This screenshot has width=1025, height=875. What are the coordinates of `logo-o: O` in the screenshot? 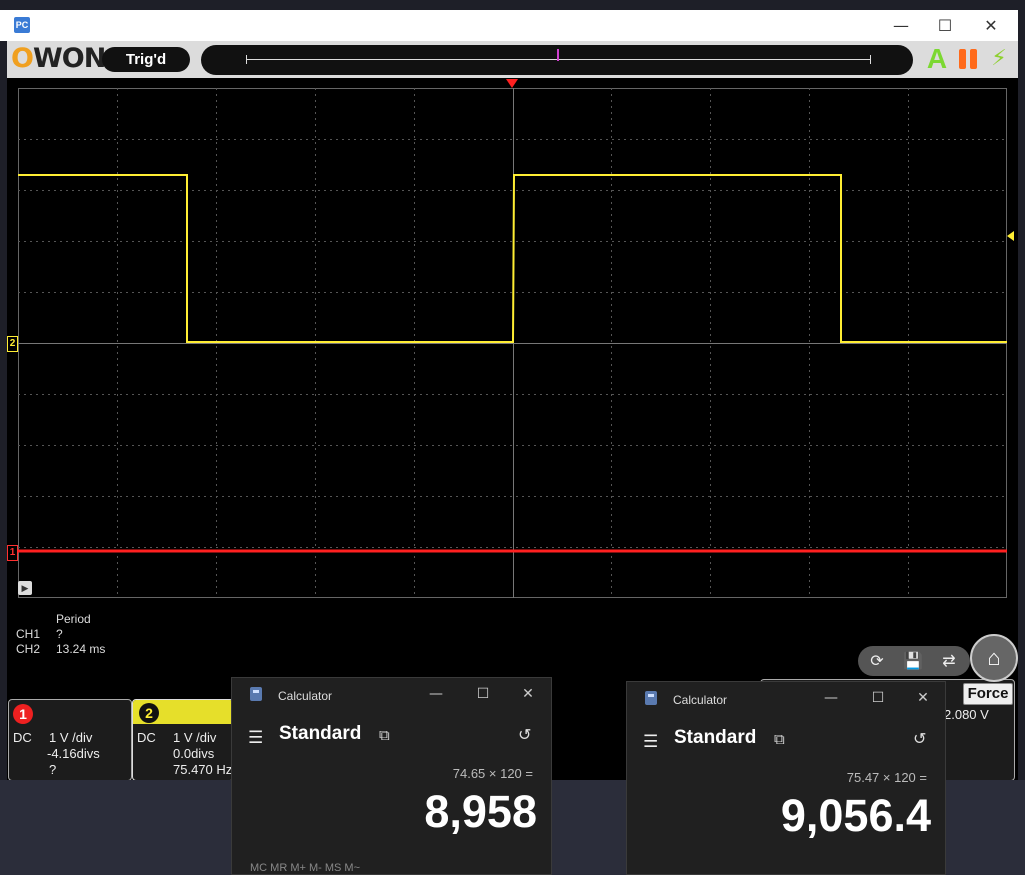 It's located at (22, 58).